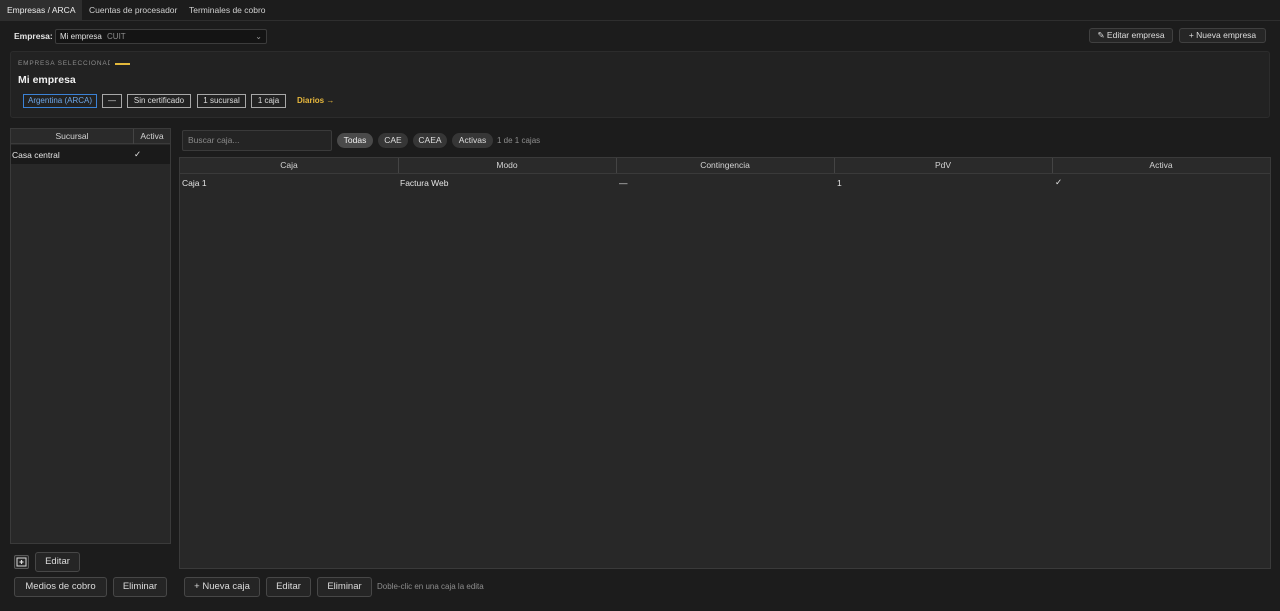  Describe the element at coordinates (138, 154) in the screenshot. I see `sucursal-active-check: ✓` at that location.